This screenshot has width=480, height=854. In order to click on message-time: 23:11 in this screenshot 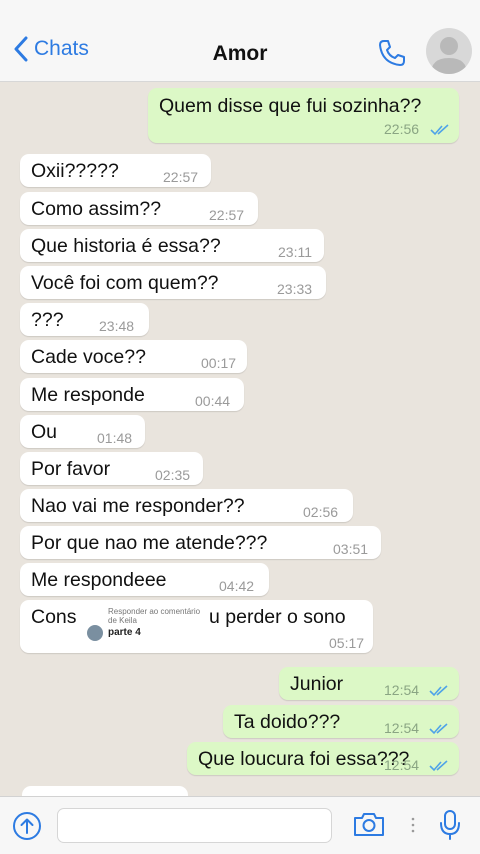, I will do `click(295, 252)`.